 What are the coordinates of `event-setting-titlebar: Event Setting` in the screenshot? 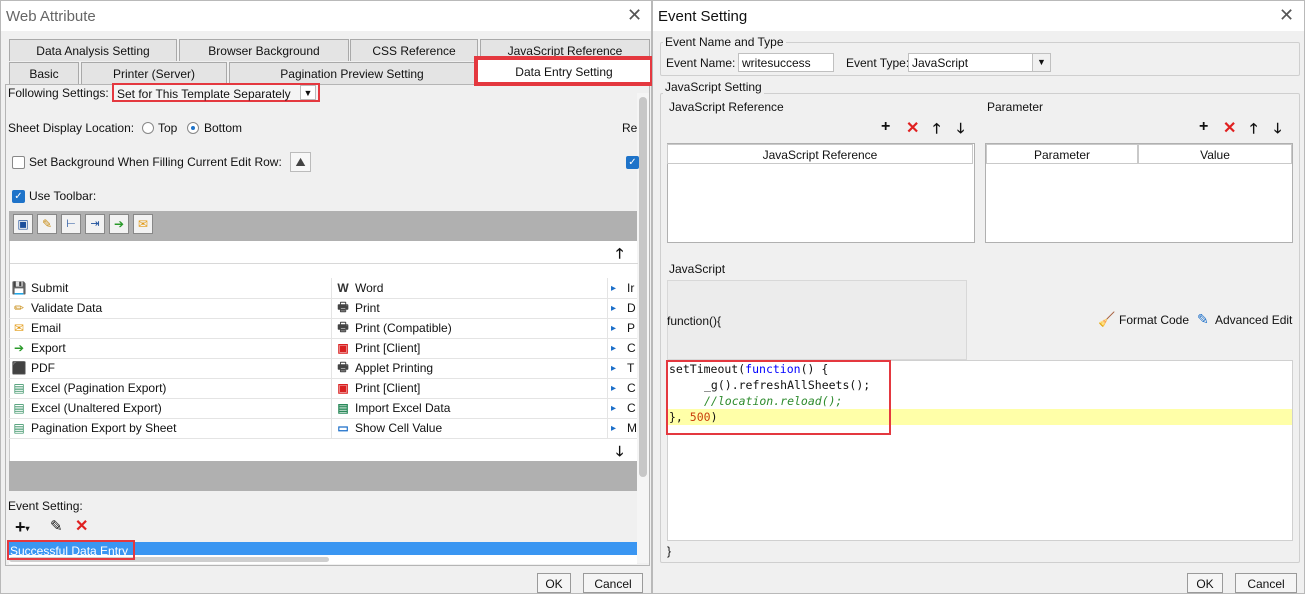 It's located at (978, 16).